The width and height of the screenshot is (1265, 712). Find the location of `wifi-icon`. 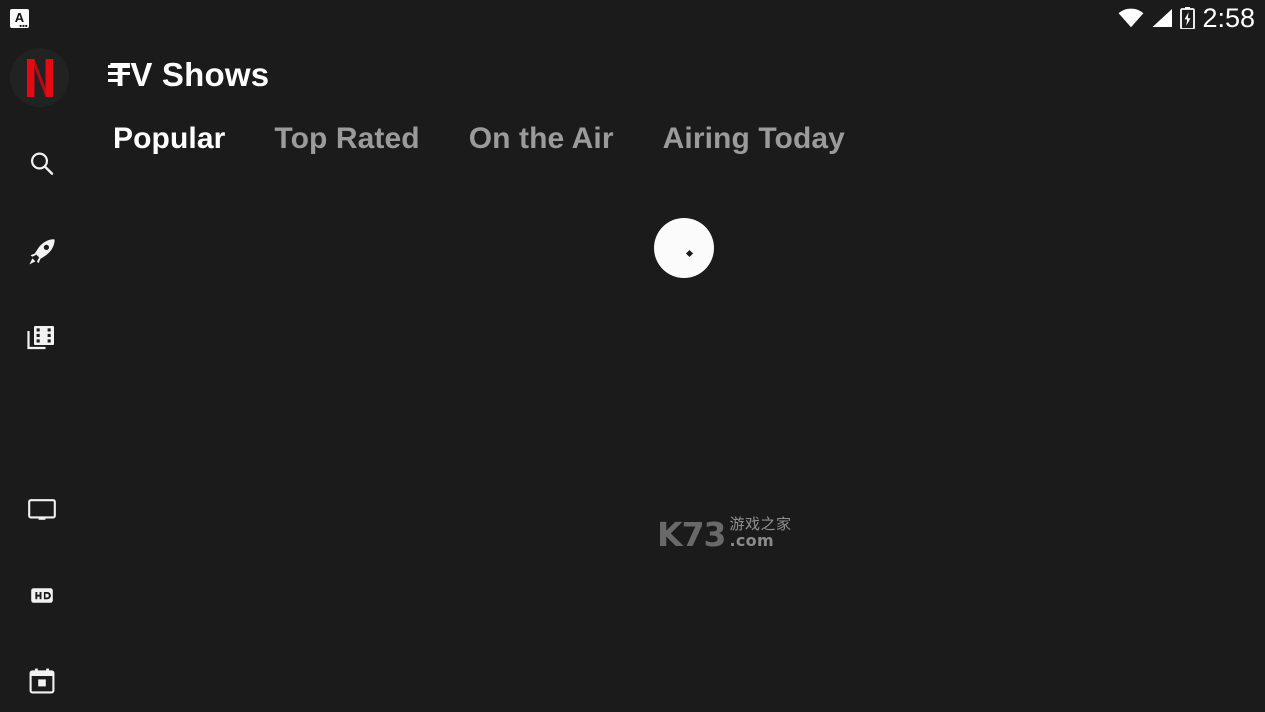

wifi-icon is located at coordinates (1131, 18).